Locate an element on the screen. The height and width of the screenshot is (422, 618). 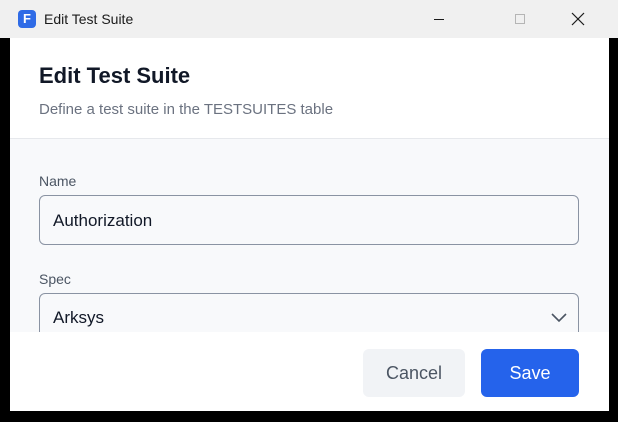
maximize-button is located at coordinates (520, 19).